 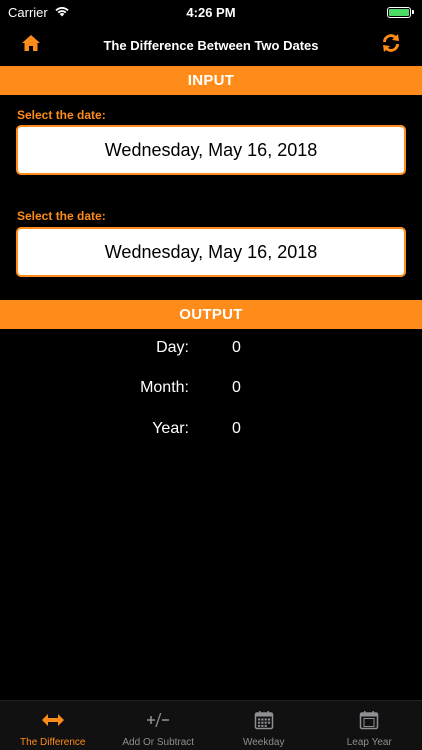 I want to click on tab-add-or-subtract: Add Or Subtract, so click(x=159, y=725).